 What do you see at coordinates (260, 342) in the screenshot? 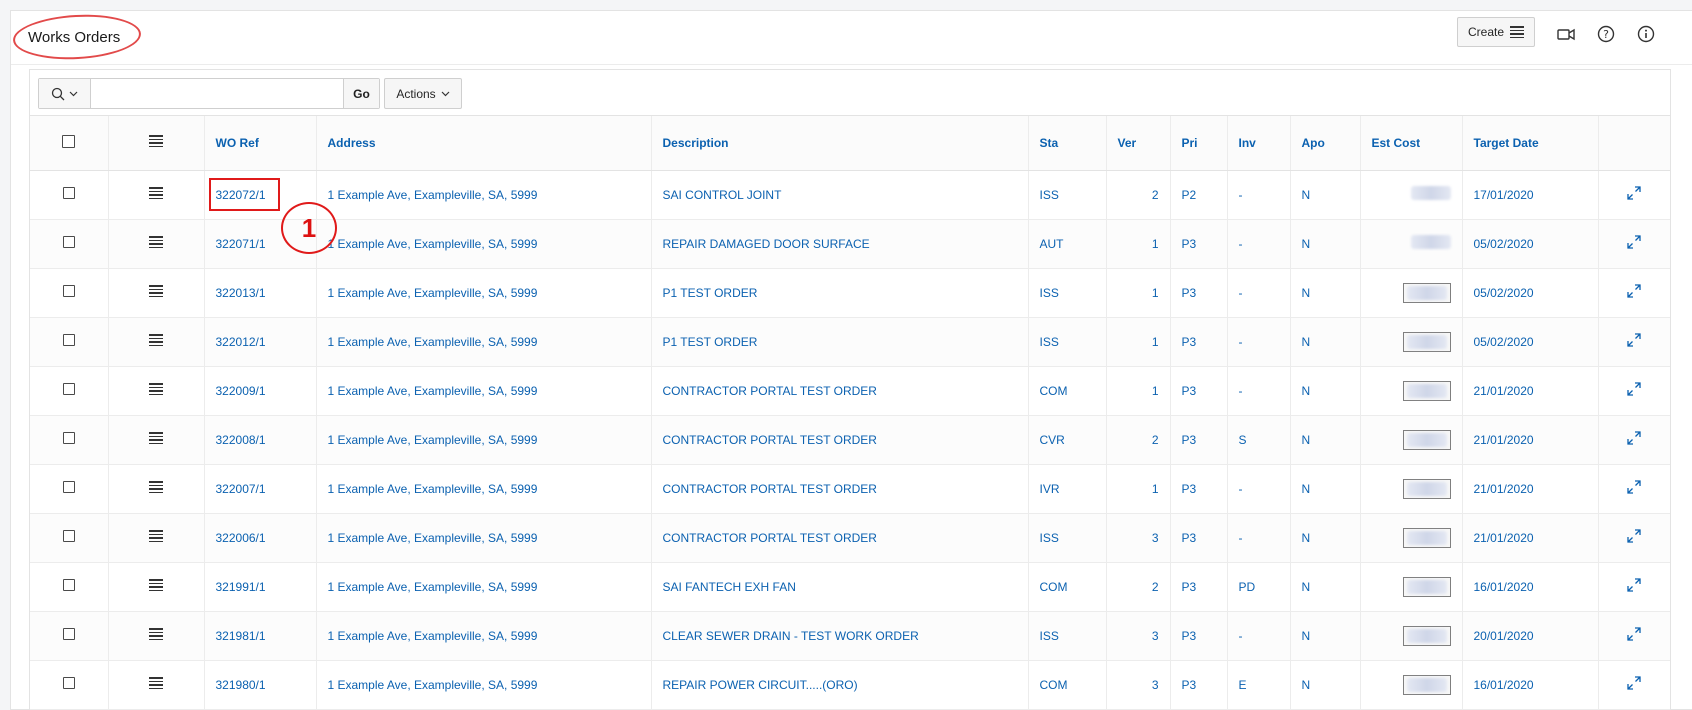
I see `wo-ref-link: 322012/1` at bounding box center [260, 342].